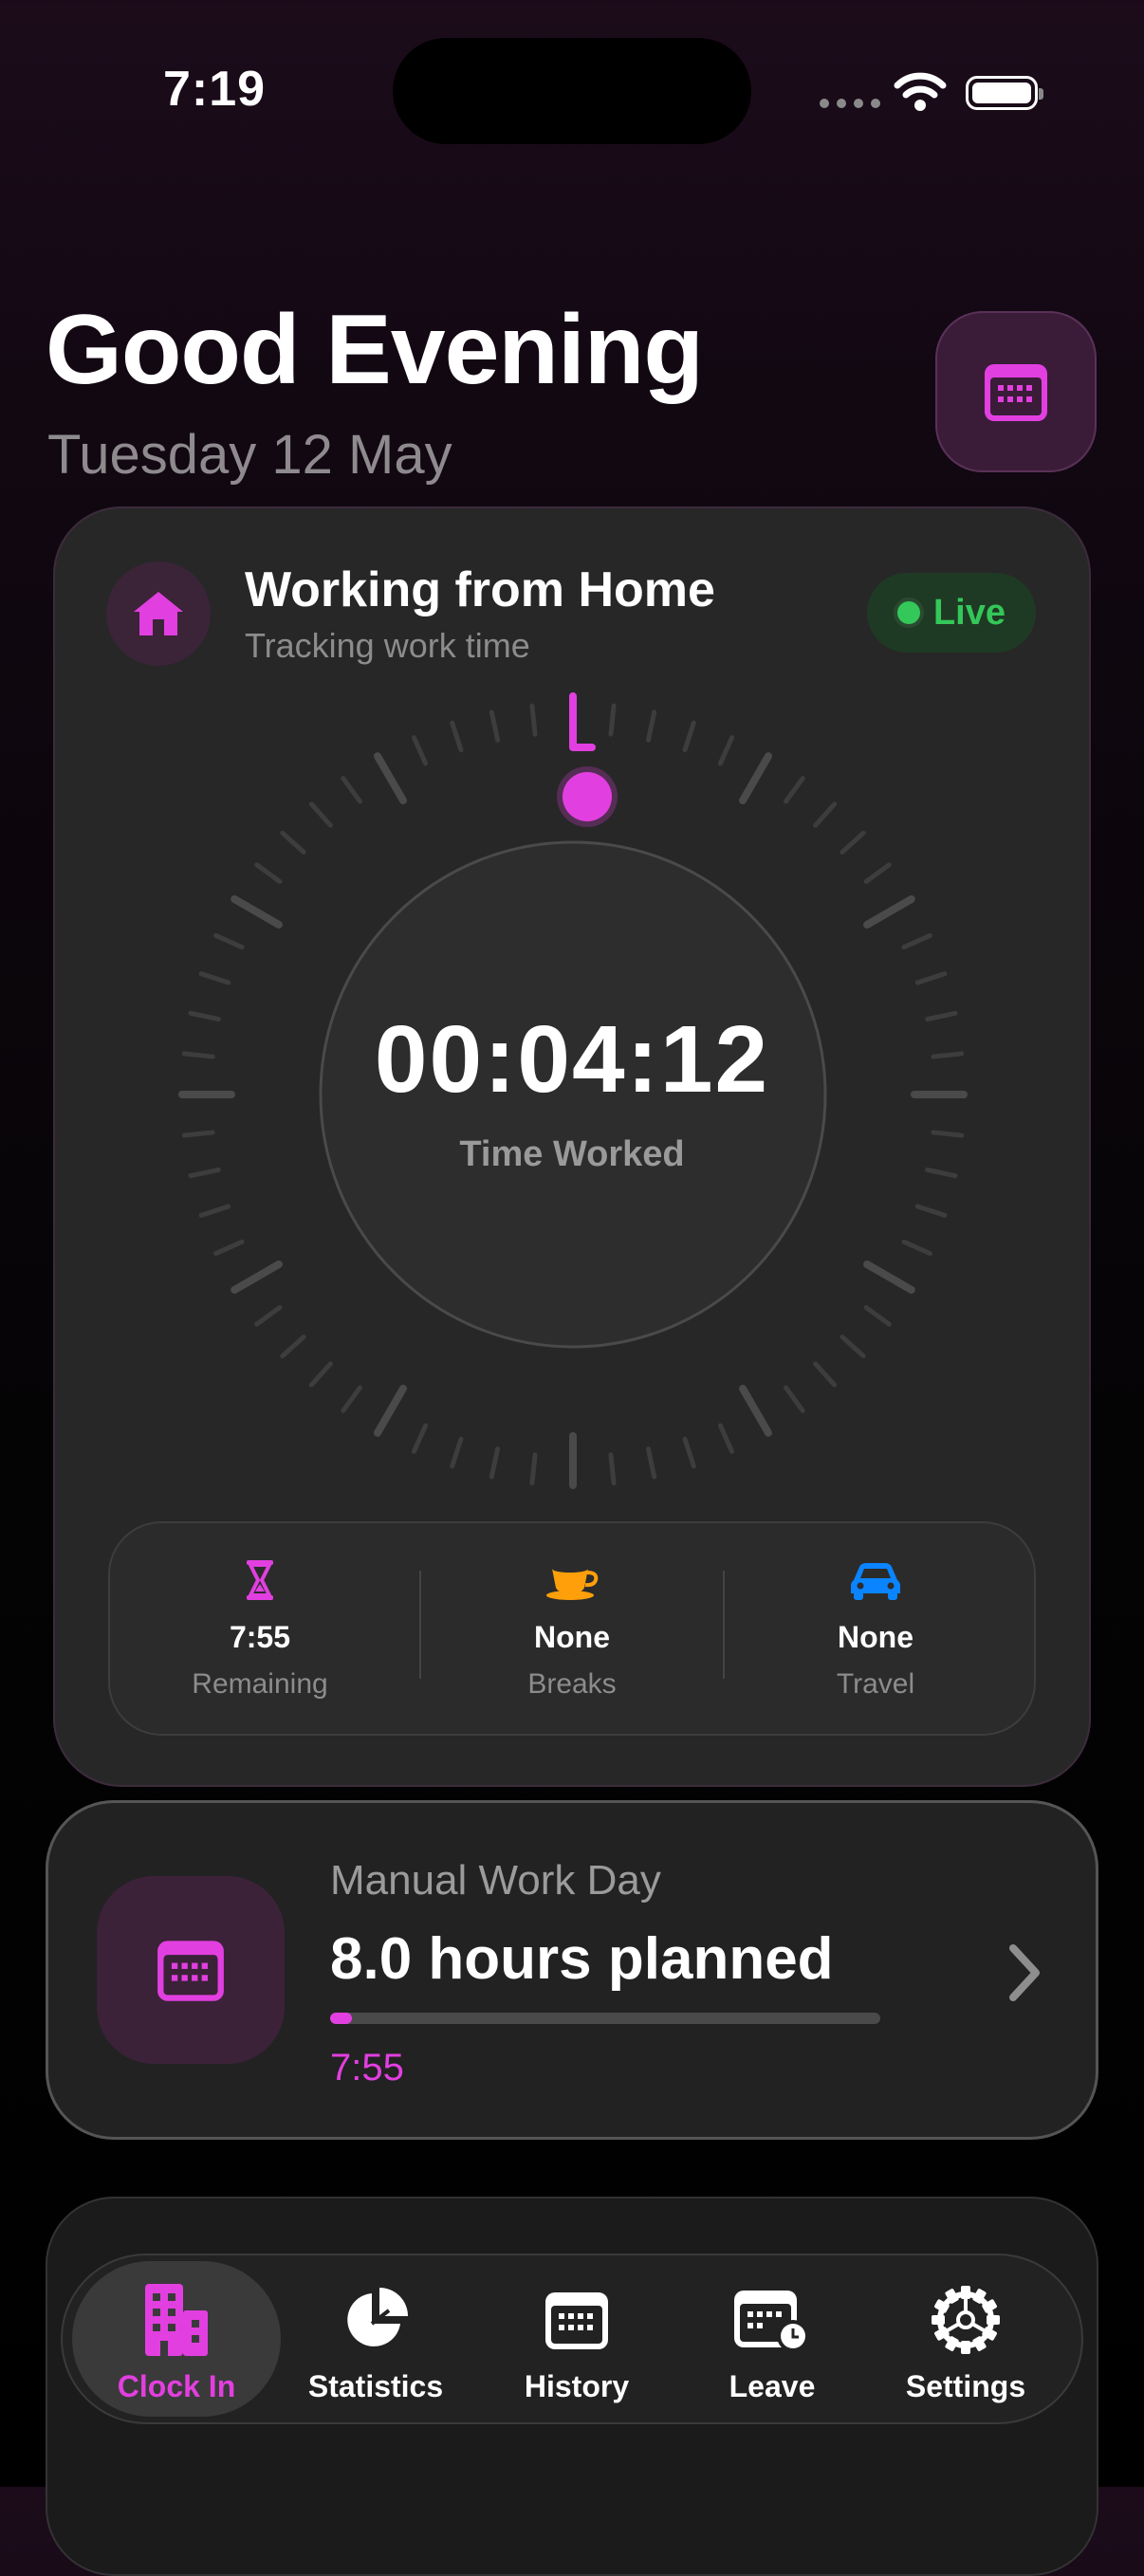 This screenshot has width=1144, height=2576. I want to click on status-time: 7:19, so click(215, 89).